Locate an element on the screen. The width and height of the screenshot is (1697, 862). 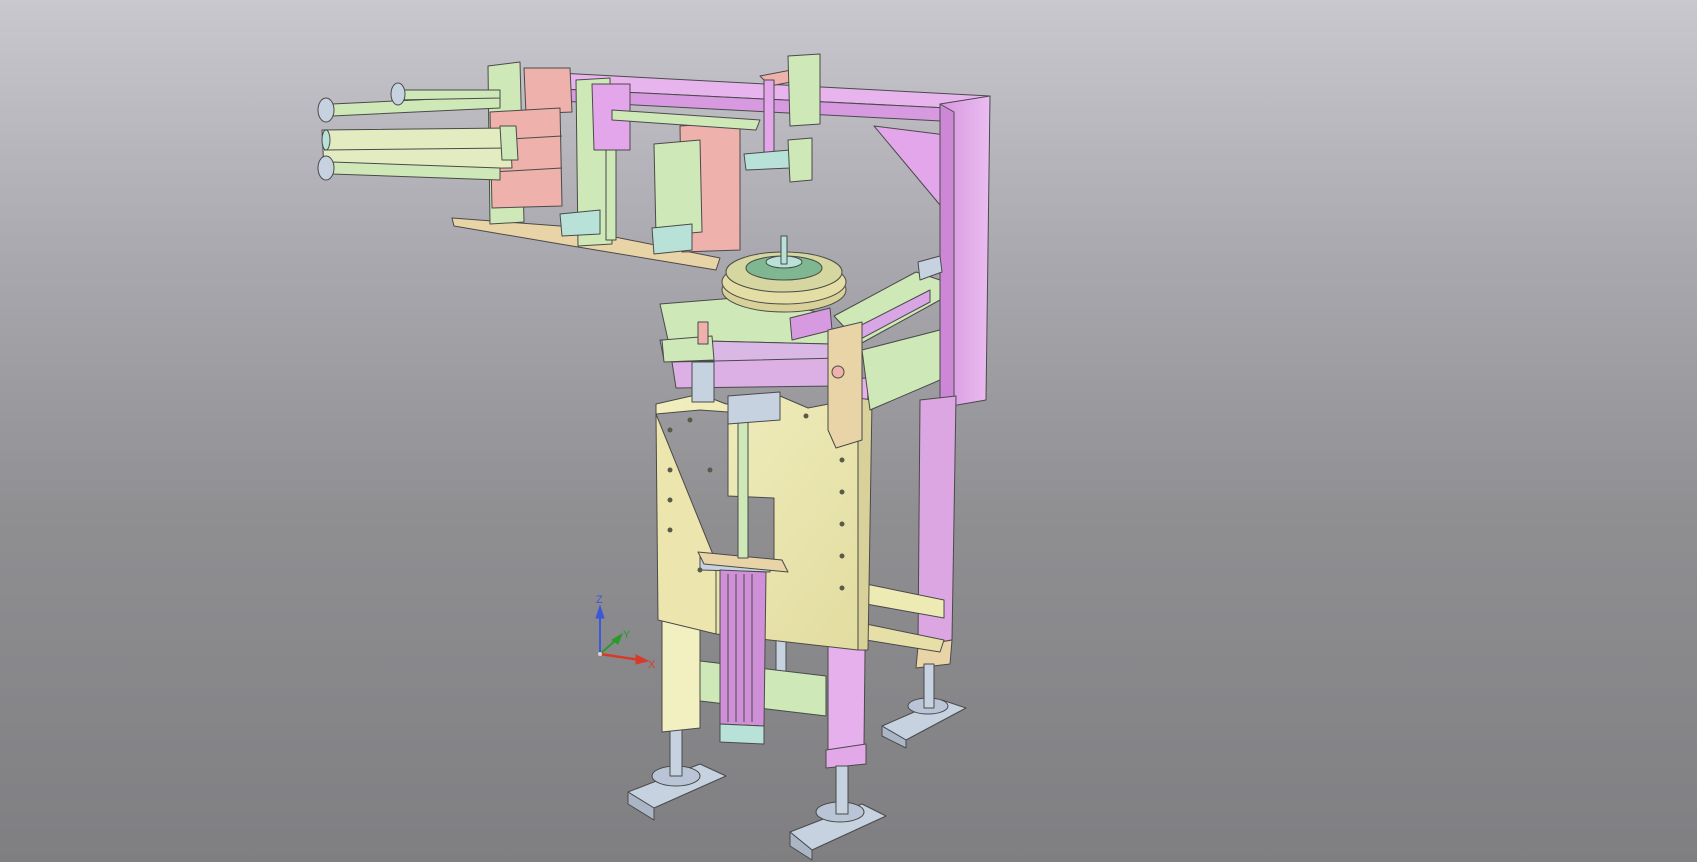
coordinate-triad: Z Y X is located at coordinates (625, 632).